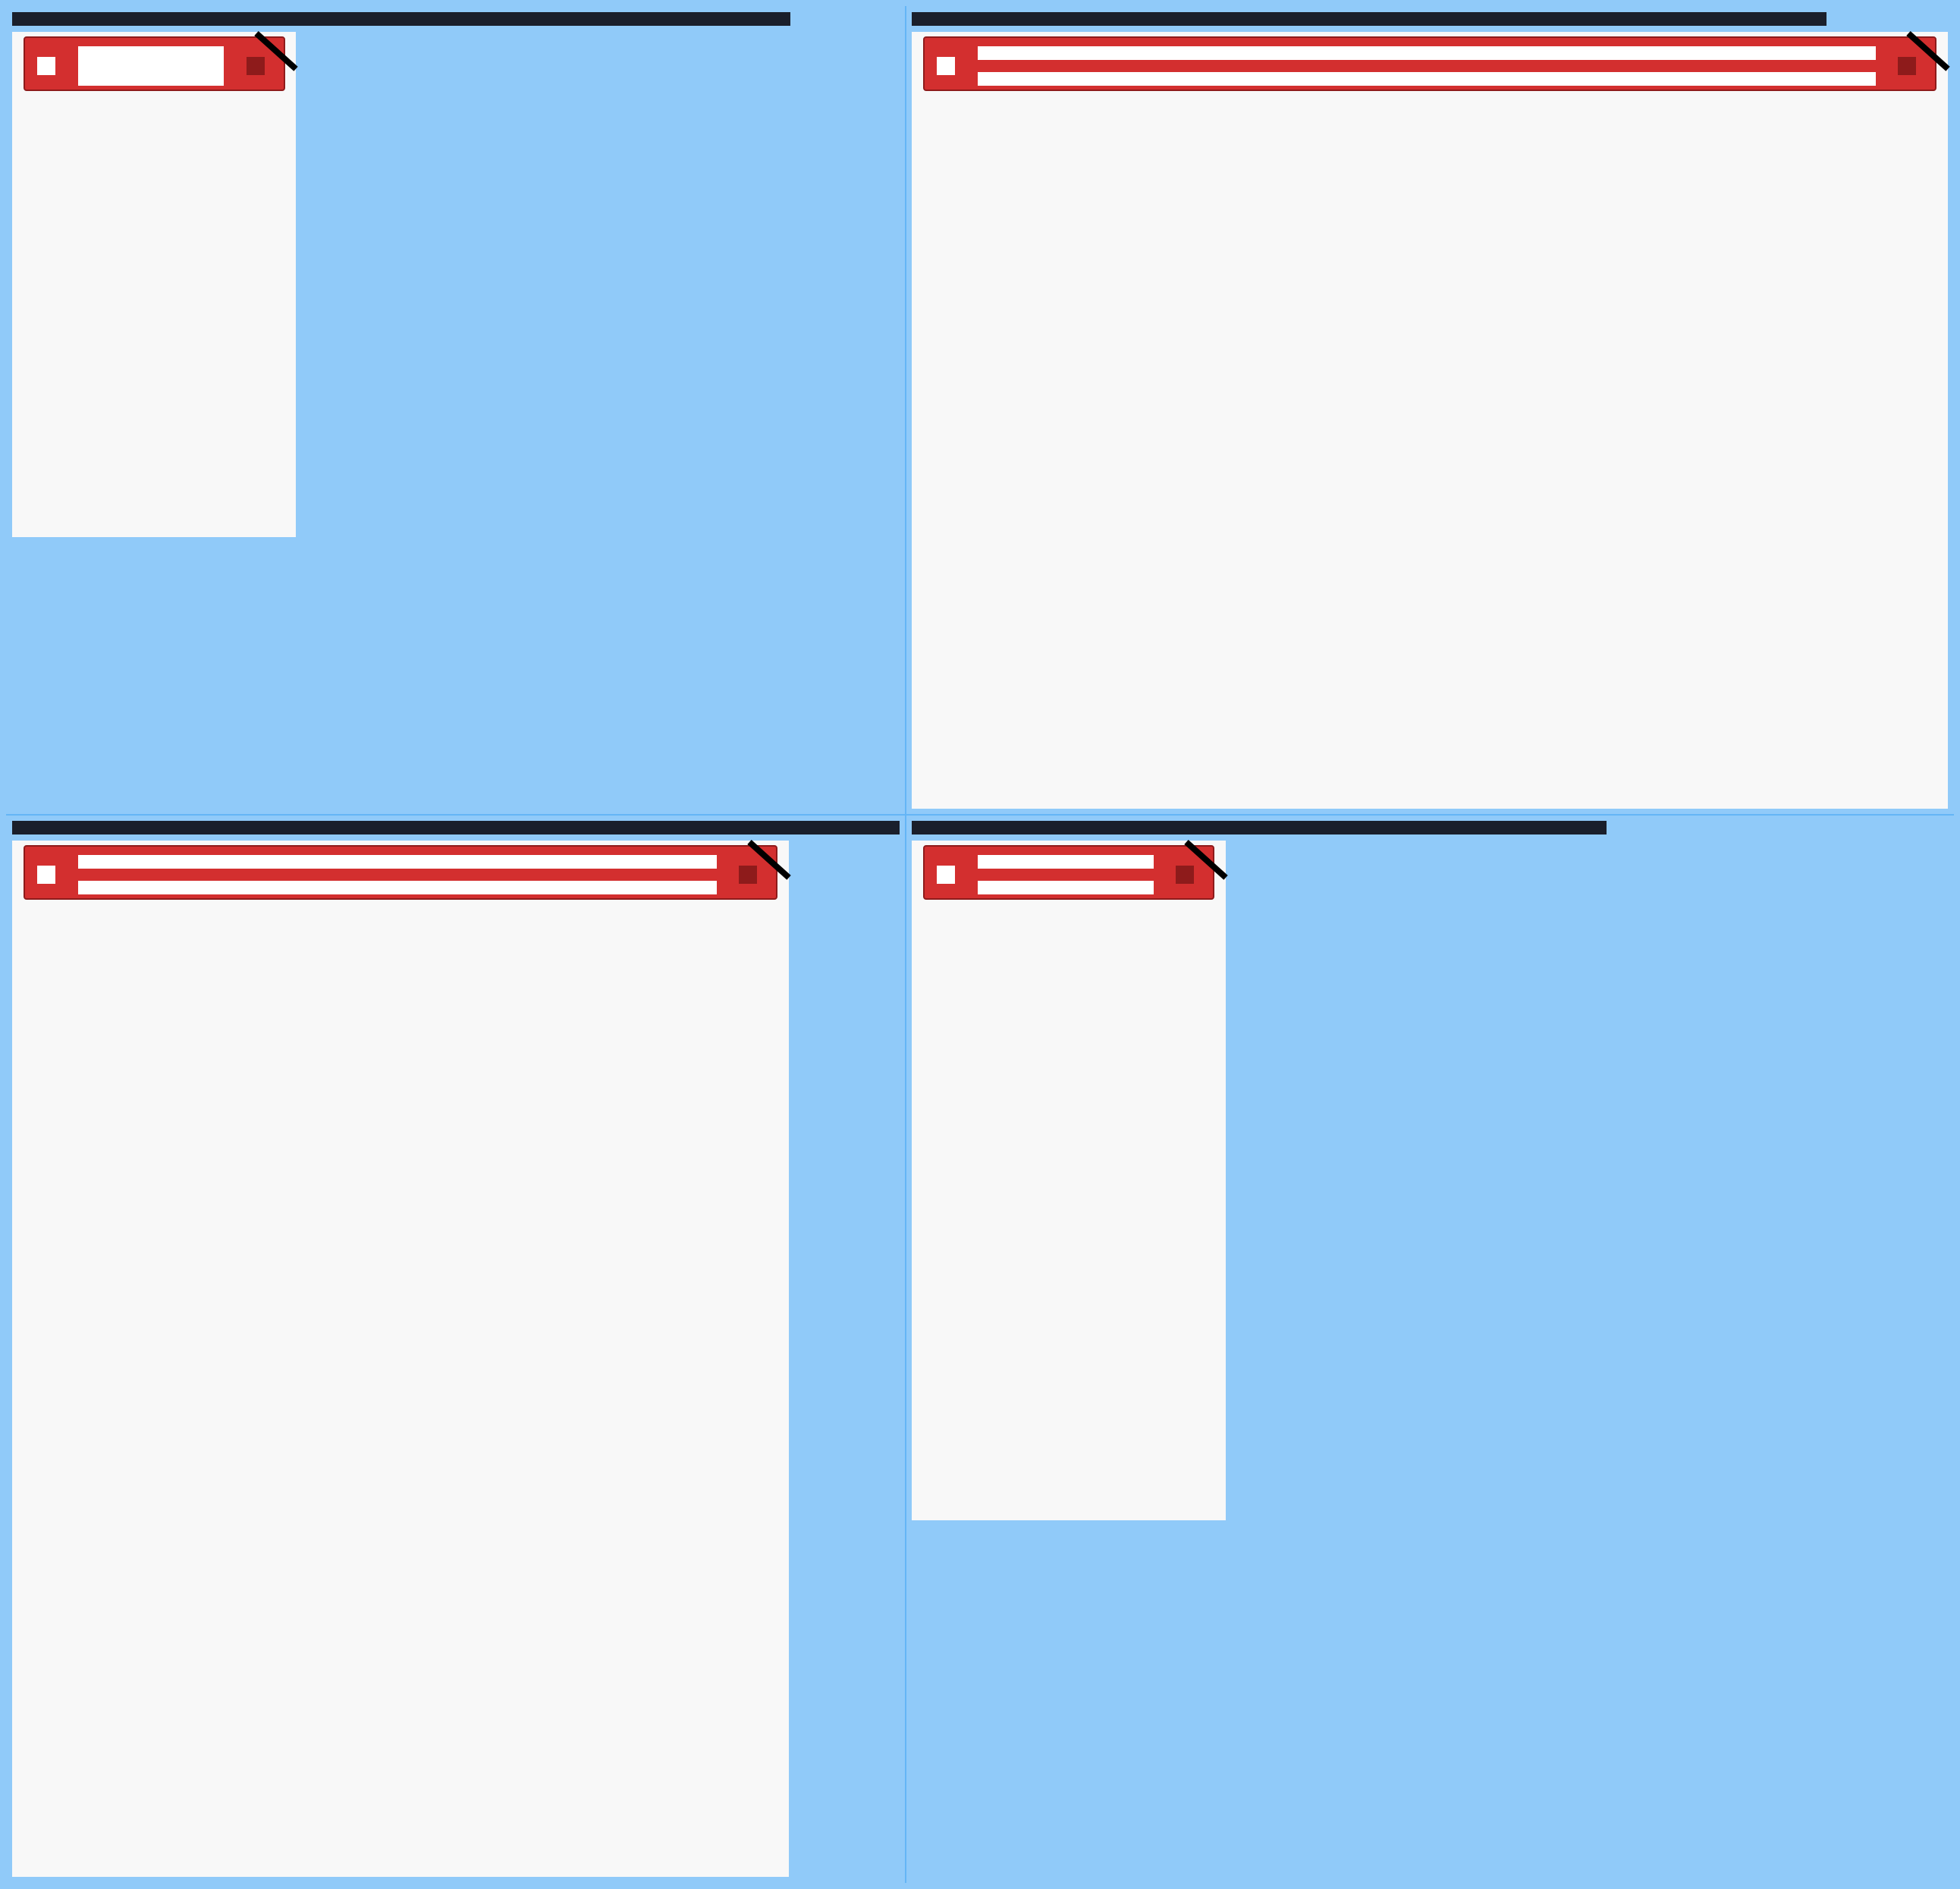 The image size is (1960, 1889). What do you see at coordinates (905, 944) in the screenshot?
I see `vertical-pane-divider` at bounding box center [905, 944].